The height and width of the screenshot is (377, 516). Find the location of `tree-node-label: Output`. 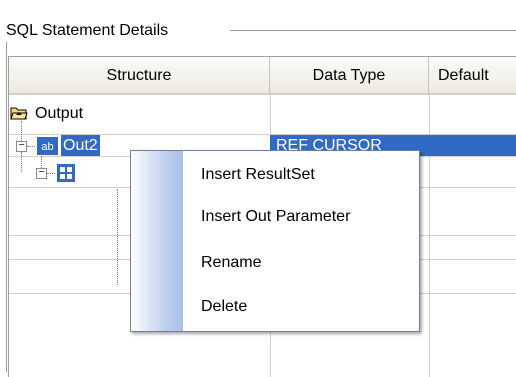

tree-node-label: Output is located at coordinates (59, 113).